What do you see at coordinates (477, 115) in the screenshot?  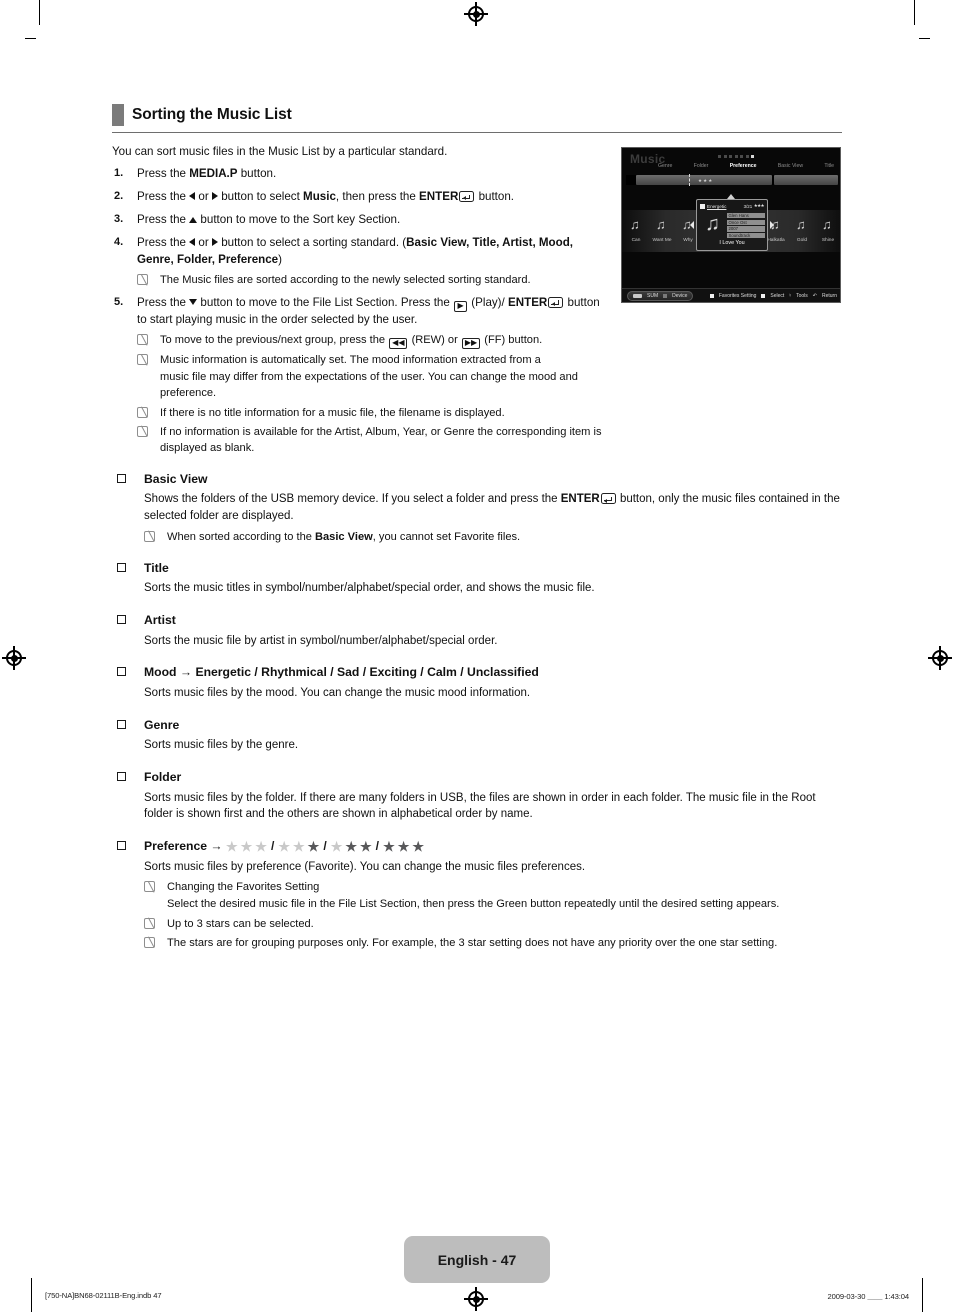 I see `page-title: Sorting the Music List` at bounding box center [477, 115].